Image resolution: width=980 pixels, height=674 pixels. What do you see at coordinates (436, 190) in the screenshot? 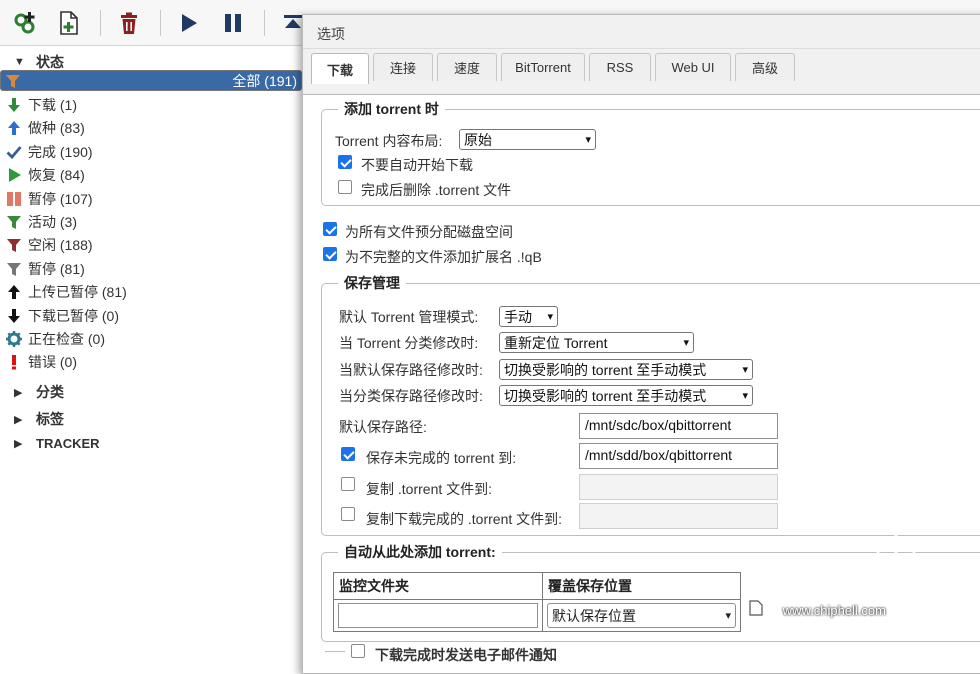
I see `delete-torrent-label: 完成后删除 .torrent 文件` at bounding box center [436, 190].